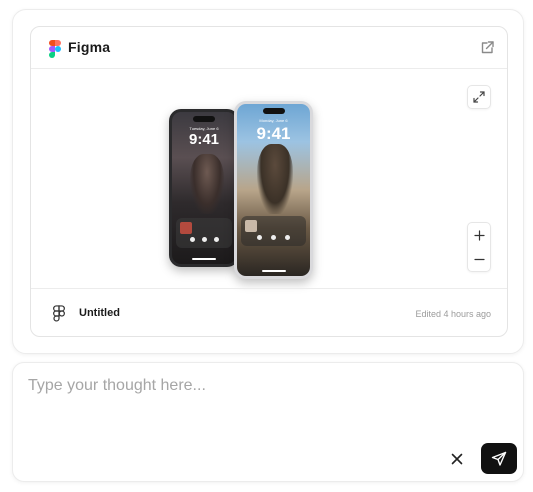 This screenshot has height=492, width=533. What do you see at coordinates (89, 47) in the screenshot?
I see `brand-name: Figma` at bounding box center [89, 47].